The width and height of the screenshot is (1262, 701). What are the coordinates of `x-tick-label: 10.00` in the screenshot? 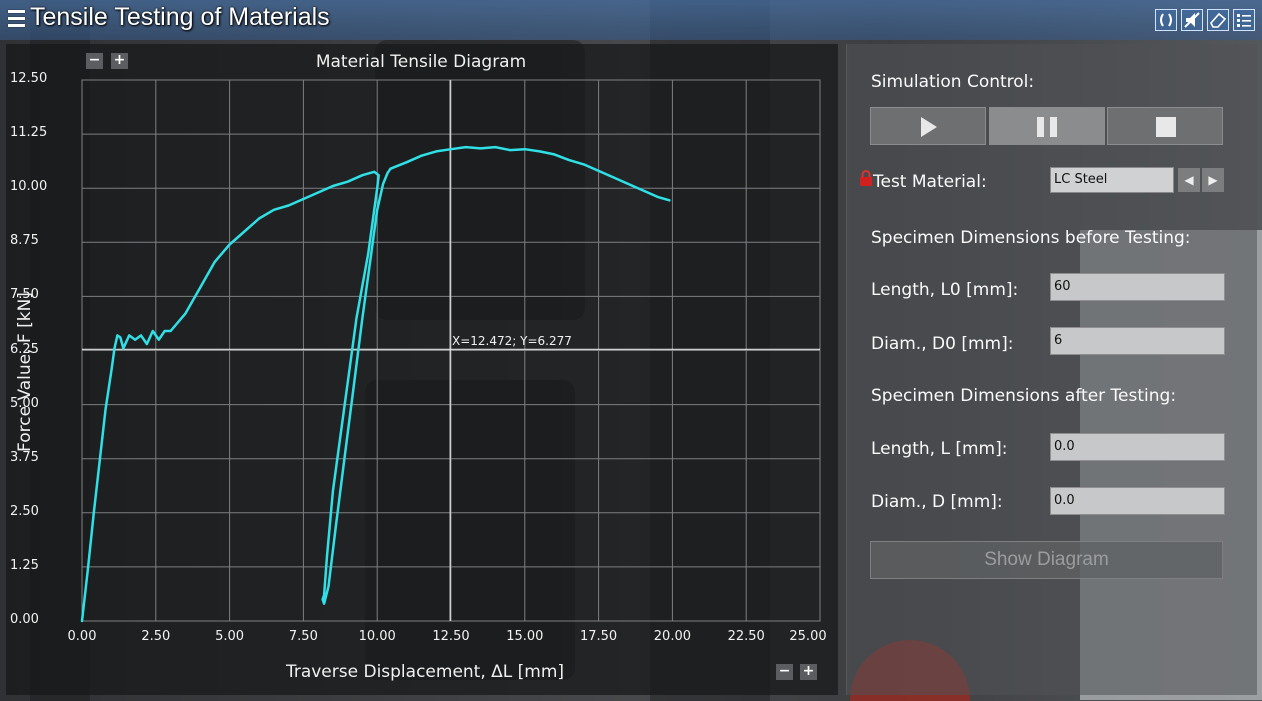 It's located at (377, 636).